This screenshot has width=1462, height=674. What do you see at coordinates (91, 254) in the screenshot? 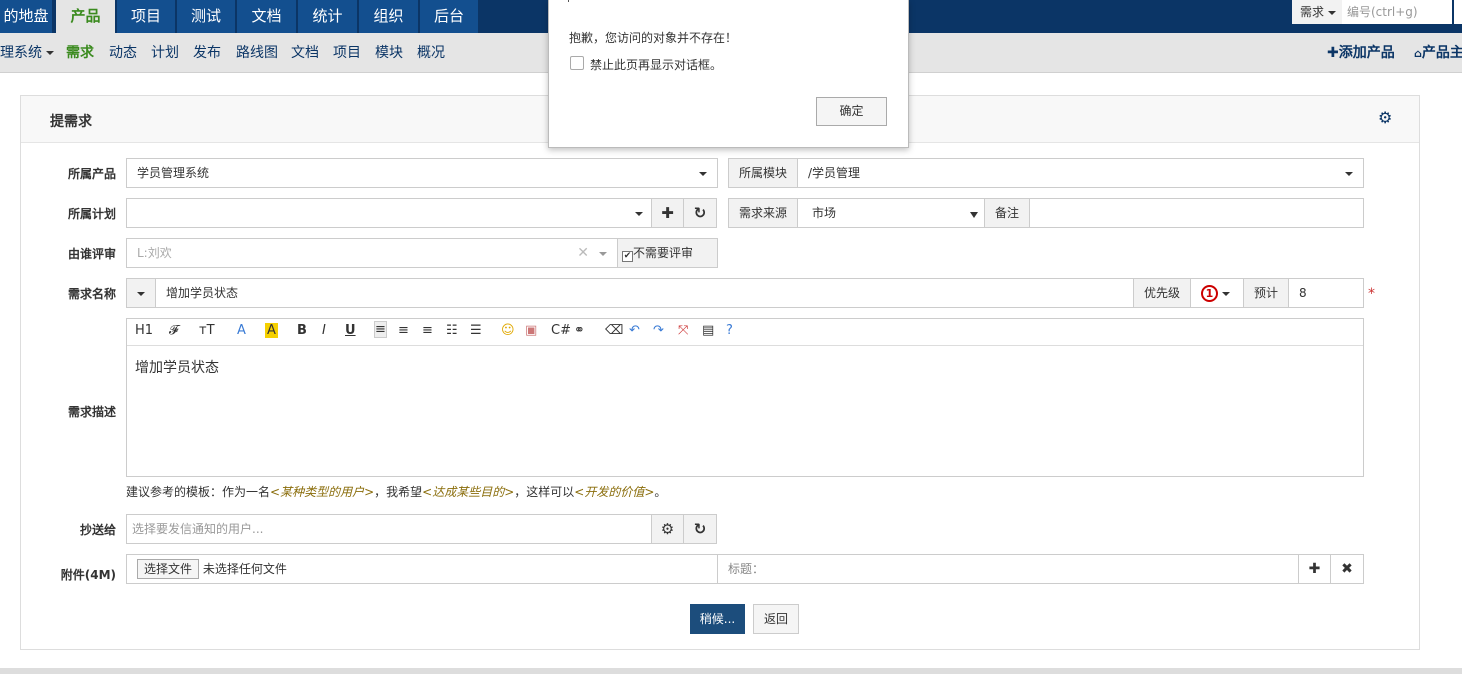
I see `reviewer-label: 由谁评审` at bounding box center [91, 254].